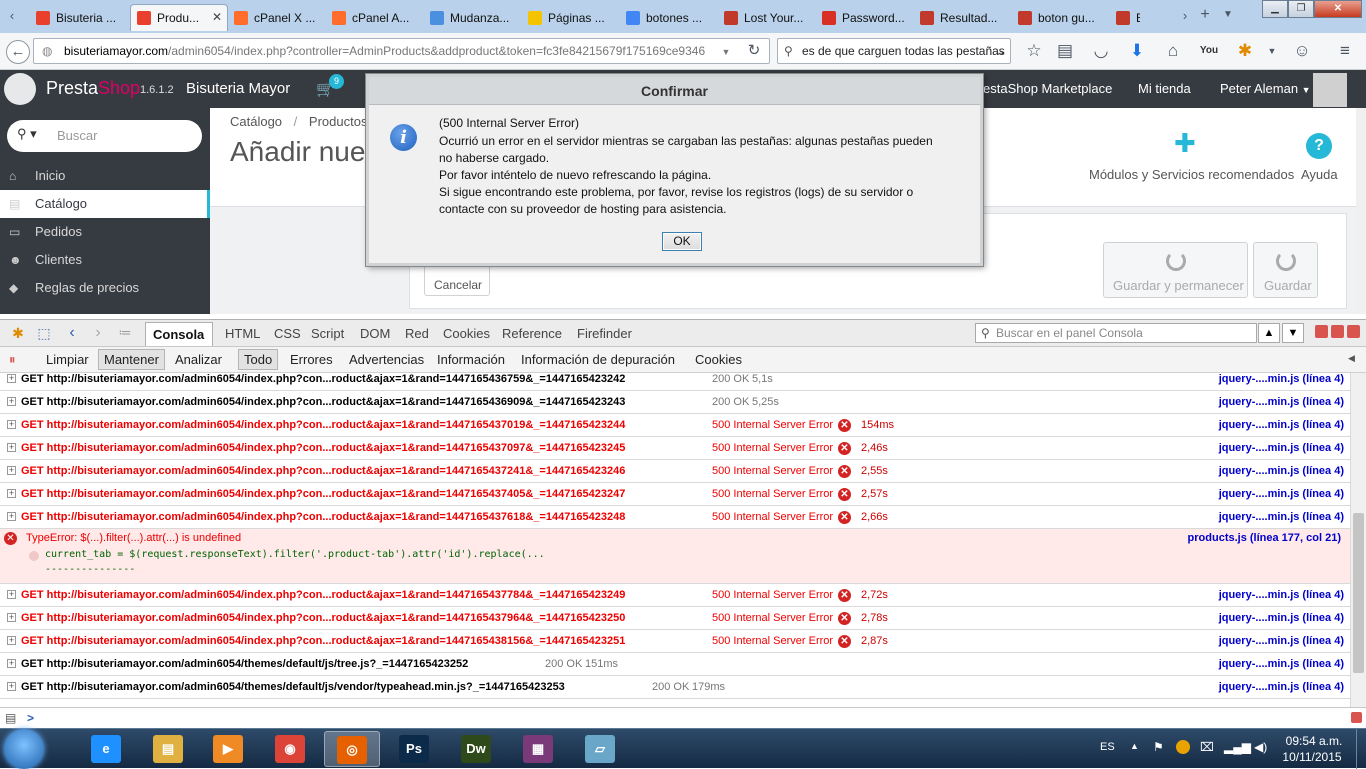 The image size is (1366, 769). What do you see at coordinates (1353, 331) in the screenshot?
I see `firebug-close-button` at bounding box center [1353, 331].